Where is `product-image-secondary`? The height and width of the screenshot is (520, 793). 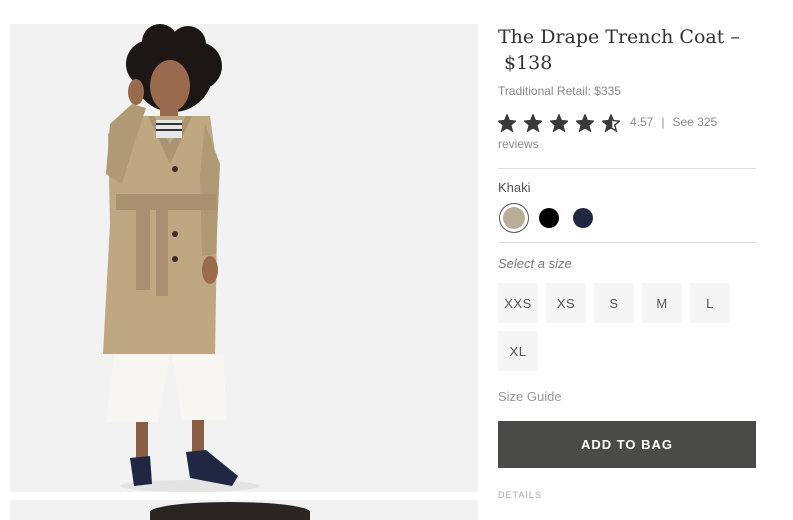 product-image-secondary is located at coordinates (244, 510).